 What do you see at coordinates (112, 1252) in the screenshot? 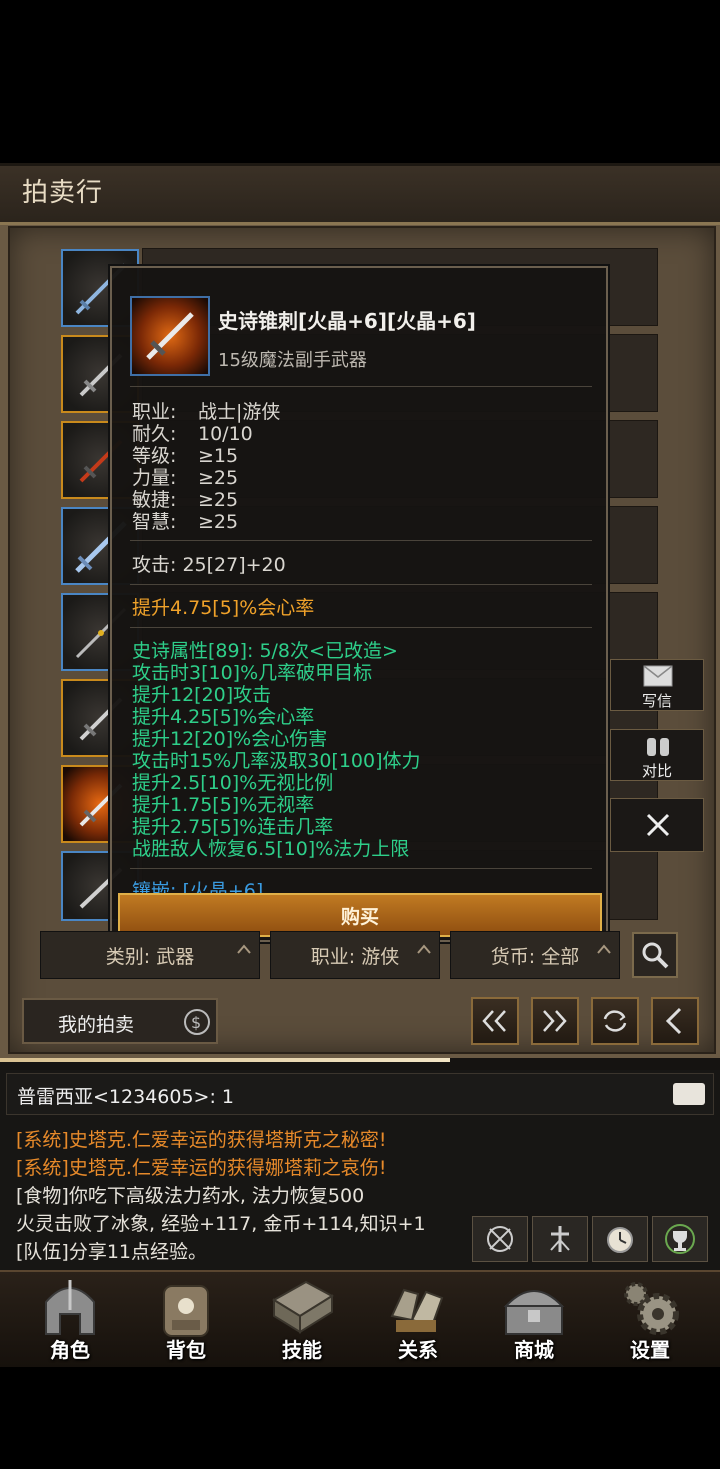
I see `chat-line: [队伍]分享11点经验。` at bounding box center [112, 1252].